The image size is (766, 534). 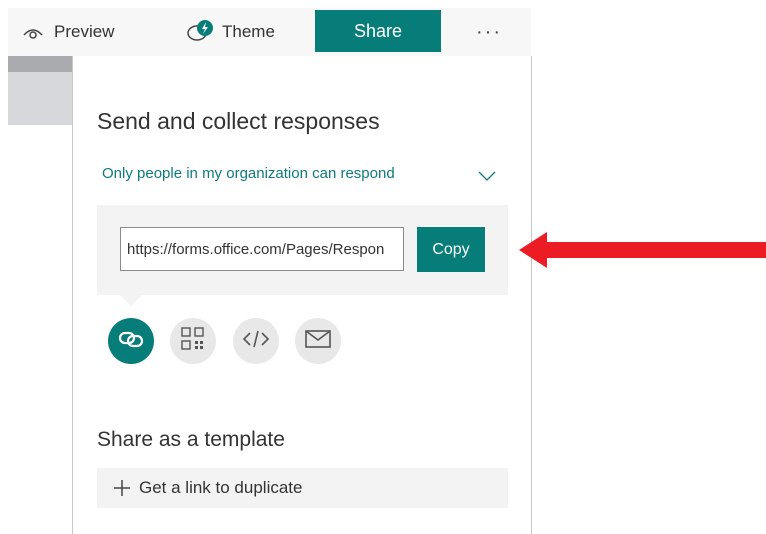 What do you see at coordinates (262, 249) in the screenshot?
I see `share-link-input` at bounding box center [262, 249].